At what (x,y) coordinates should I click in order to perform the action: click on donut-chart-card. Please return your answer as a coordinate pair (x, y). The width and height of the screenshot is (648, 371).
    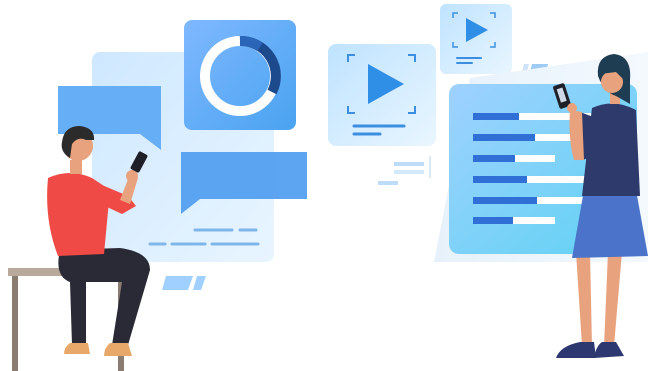
    Looking at the image, I should click on (240, 75).